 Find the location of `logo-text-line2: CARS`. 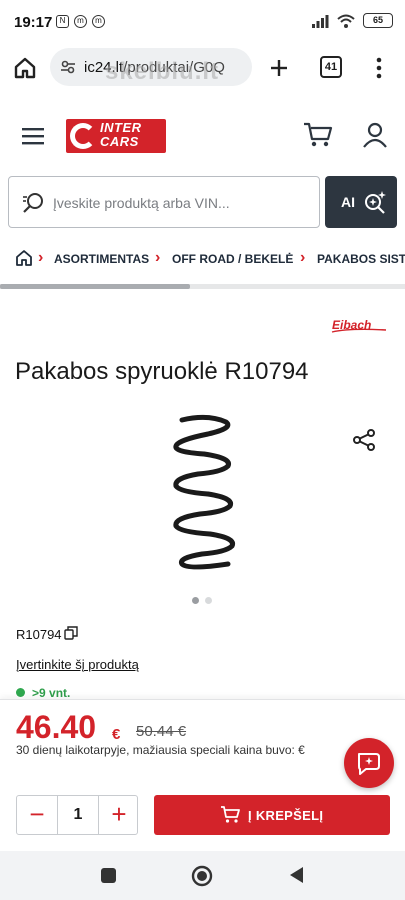

logo-text-line2: CARS is located at coordinates (119, 141).